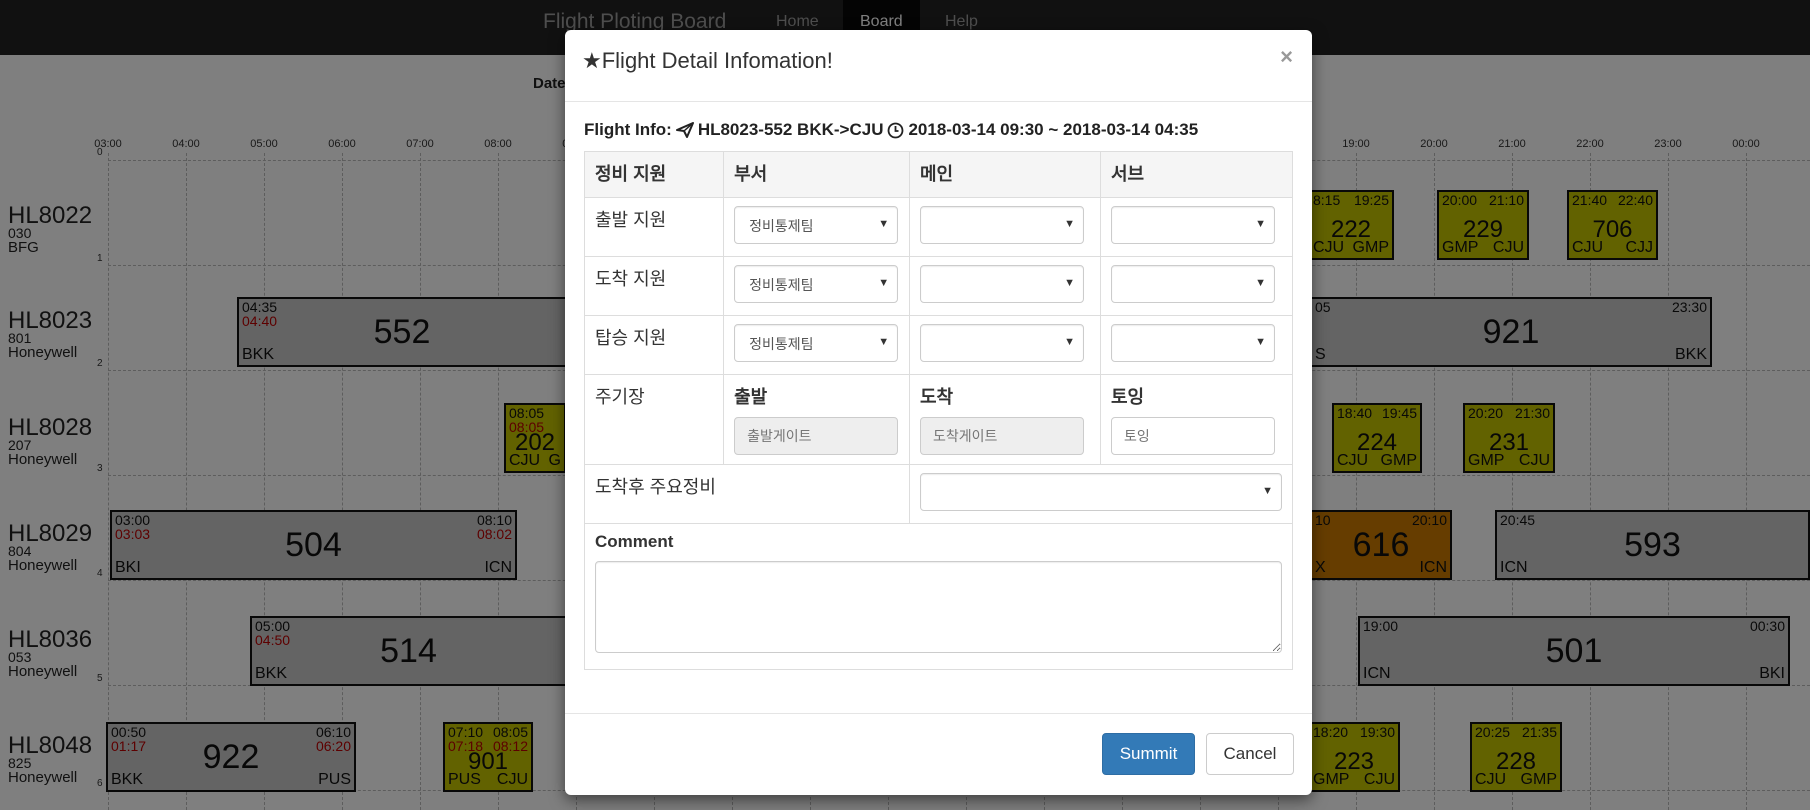 The image size is (1810, 810). What do you see at coordinates (938, 66) in the screenshot?
I see `modal-header: ★Flight Detail Infomation! ×` at bounding box center [938, 66].